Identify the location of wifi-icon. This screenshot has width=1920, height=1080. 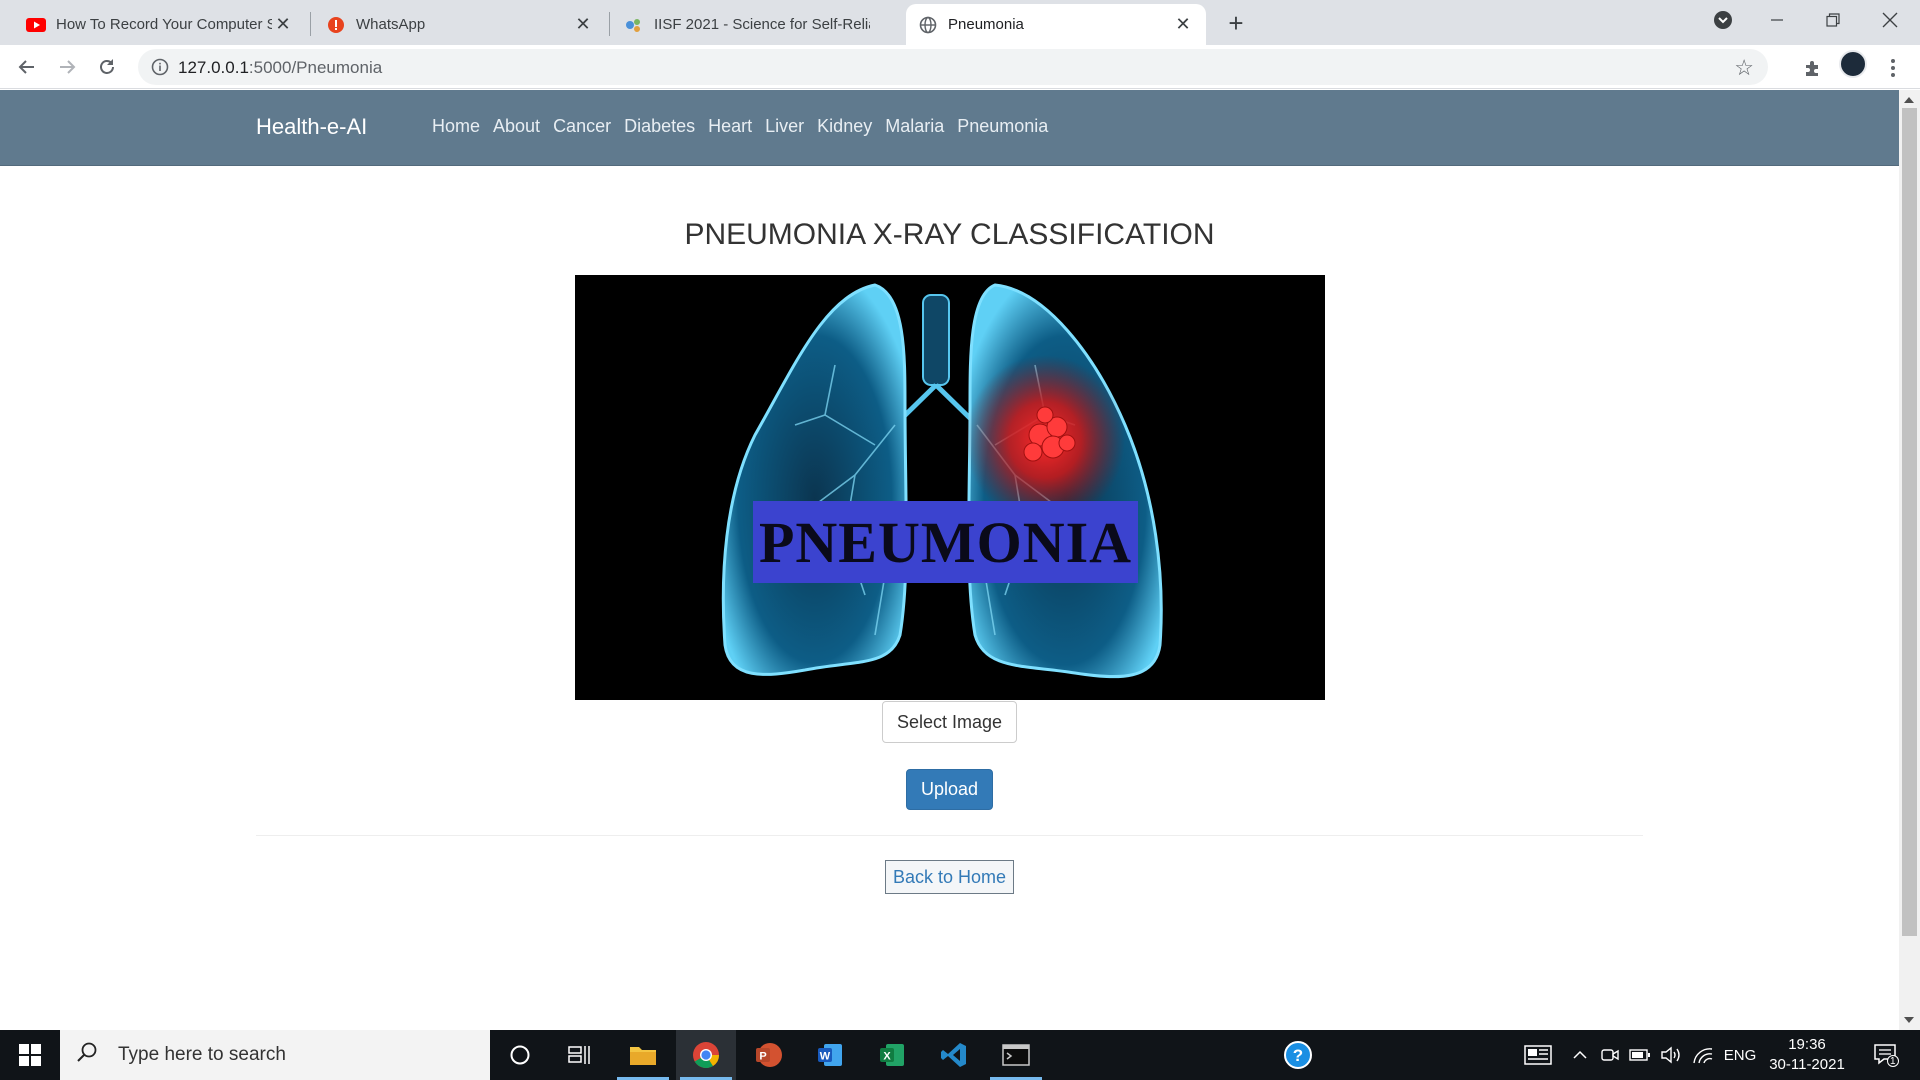
(1703, 1055).